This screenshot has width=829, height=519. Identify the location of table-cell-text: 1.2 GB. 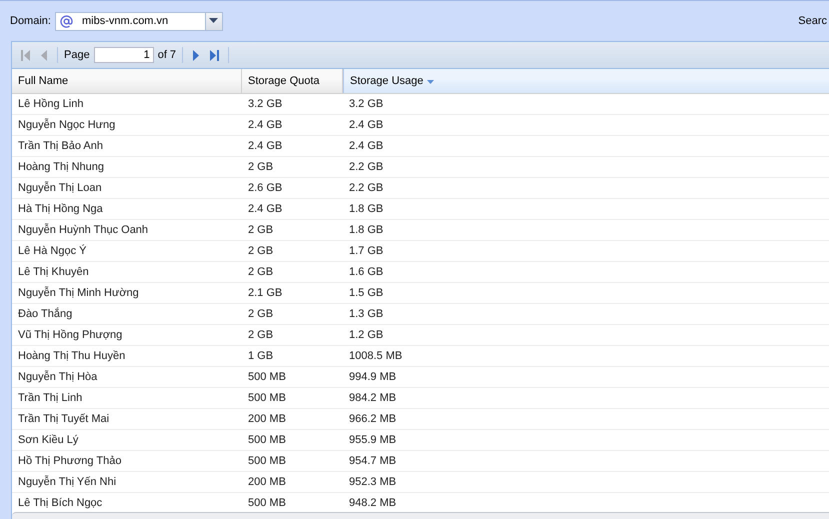
(366, 335).